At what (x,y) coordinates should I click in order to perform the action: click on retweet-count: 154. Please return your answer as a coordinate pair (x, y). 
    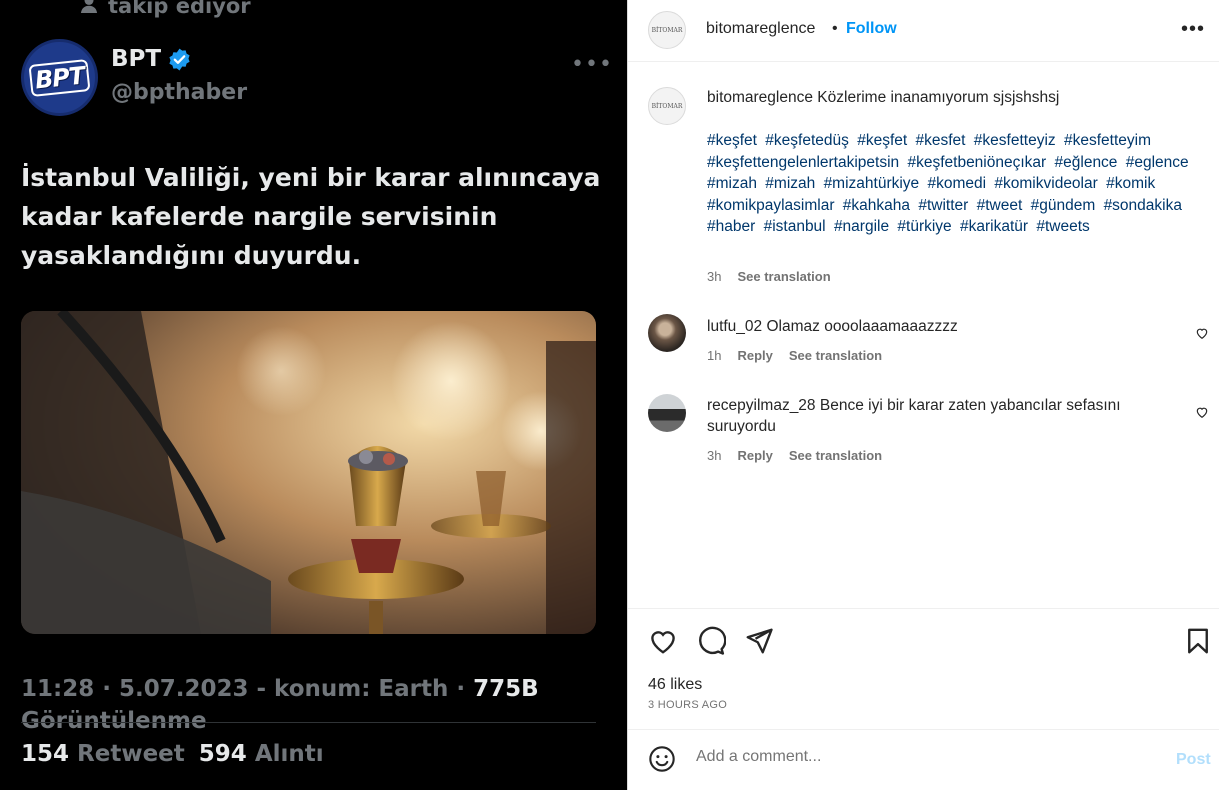
    Looking at the image, I should click on (45, 754).